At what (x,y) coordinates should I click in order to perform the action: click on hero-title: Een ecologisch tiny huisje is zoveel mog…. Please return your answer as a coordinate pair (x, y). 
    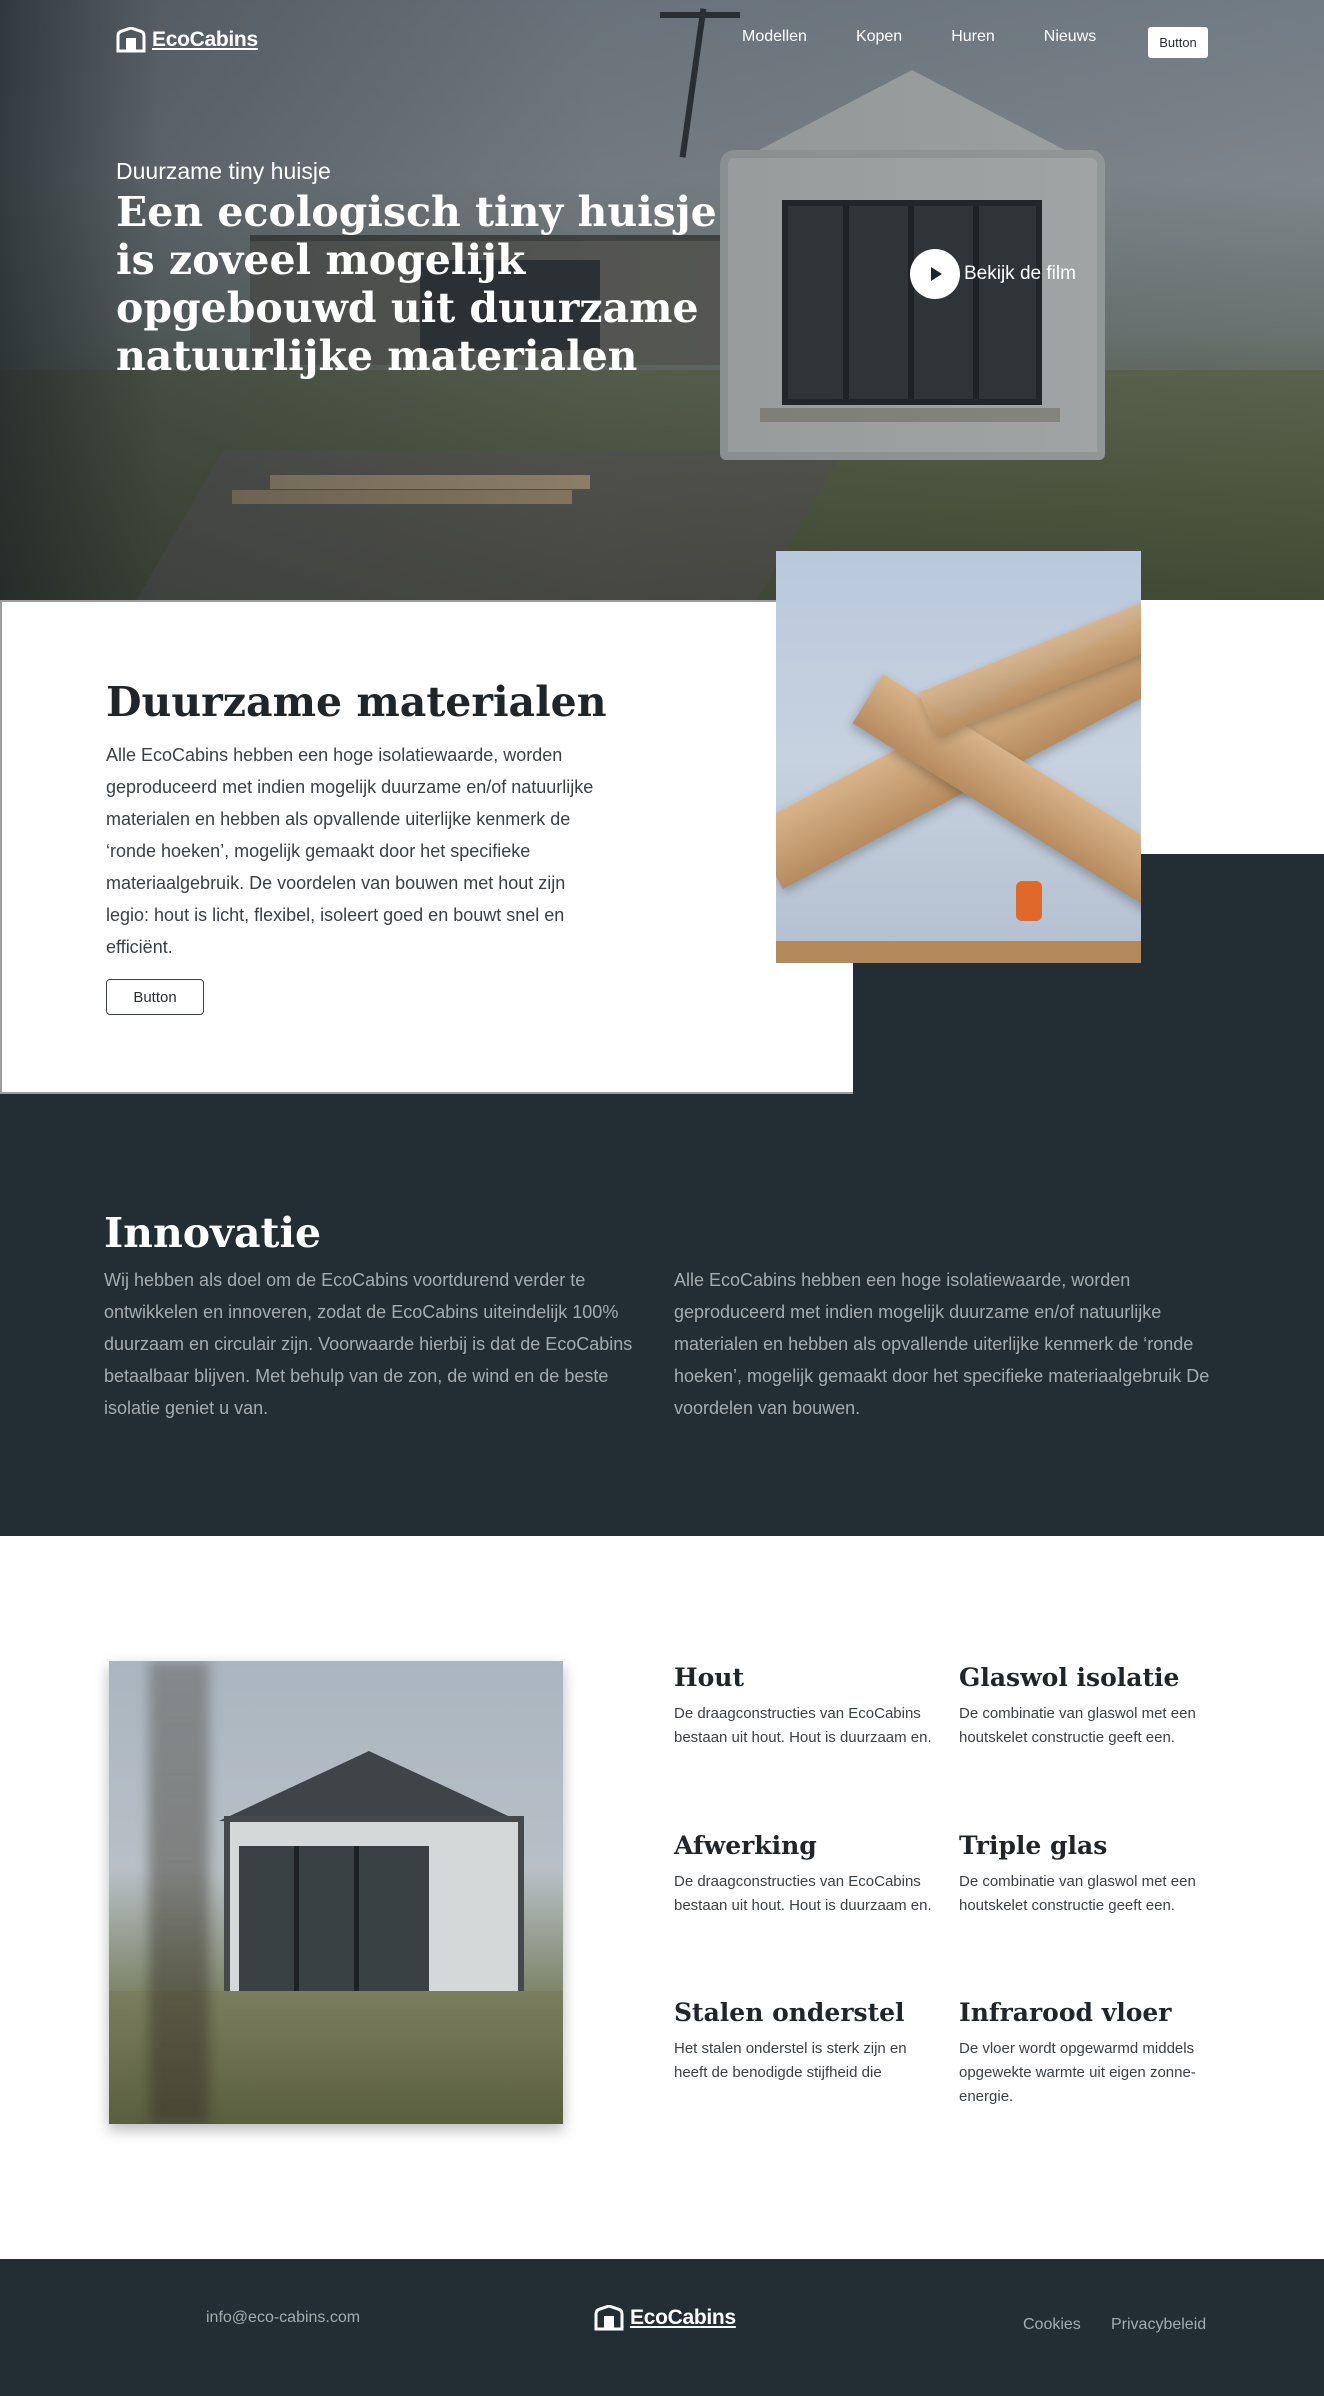
    Looking at the image, I should click on (416, 284).